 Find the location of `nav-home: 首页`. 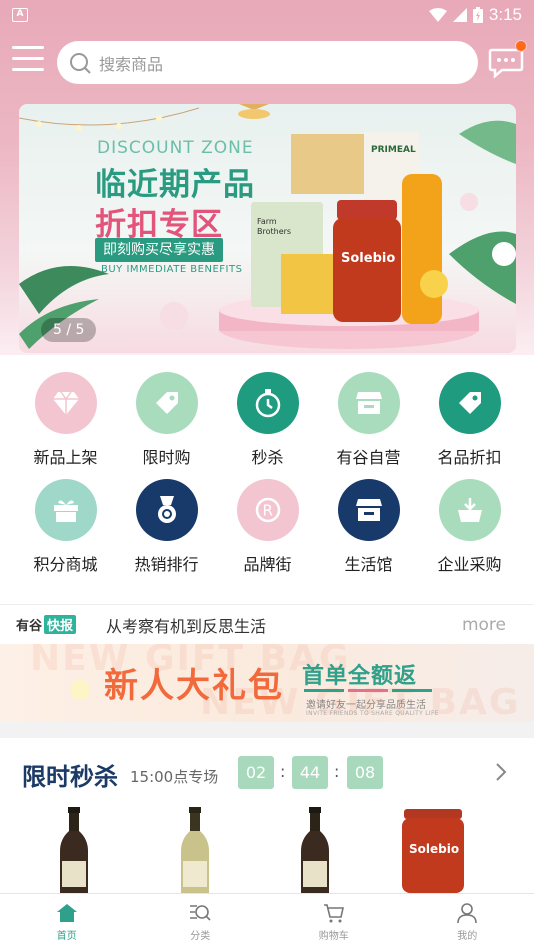

nav-home: 首页 is located at coordinates (67, 922).